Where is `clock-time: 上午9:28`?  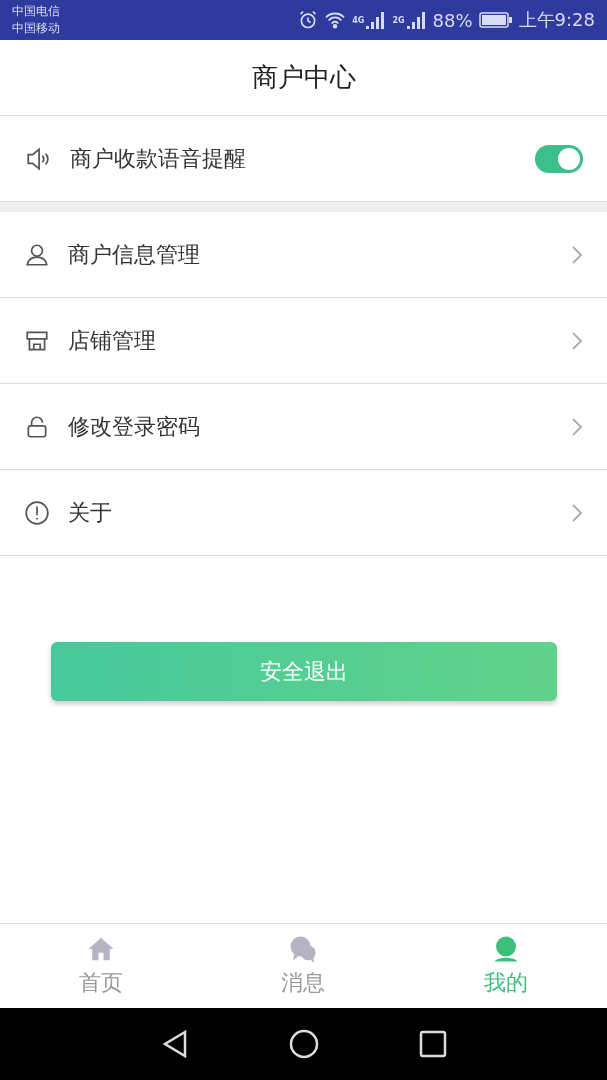
clock-time: 上午9:28 is located at coordinates (556, 20).